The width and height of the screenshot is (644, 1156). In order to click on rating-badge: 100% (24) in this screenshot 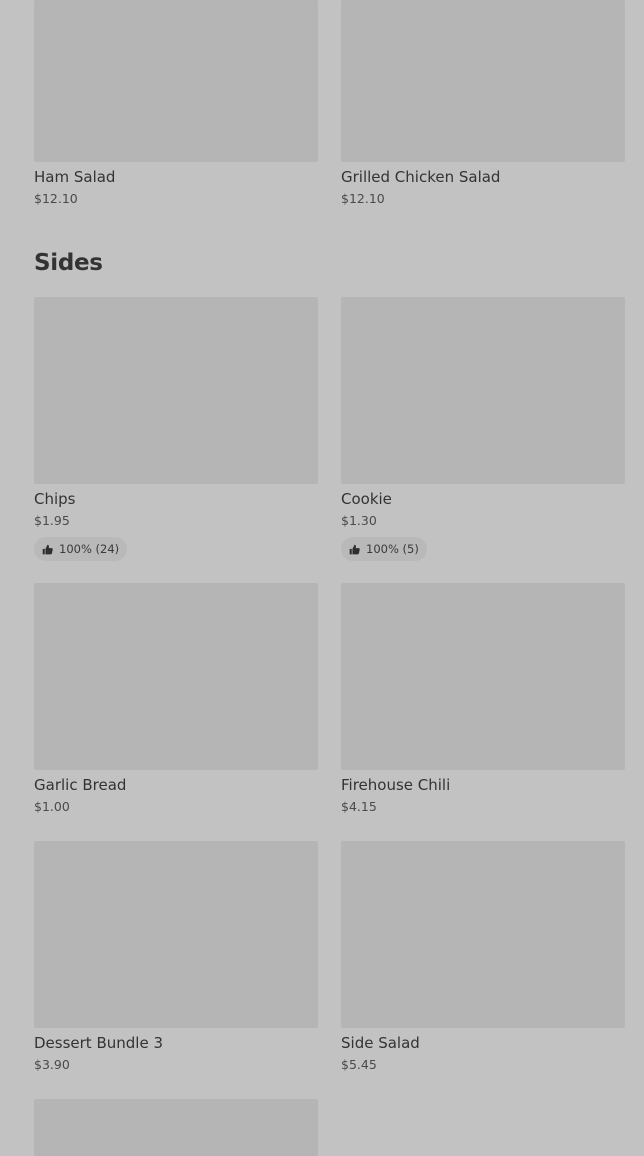, I will do `click(81, 549)`.